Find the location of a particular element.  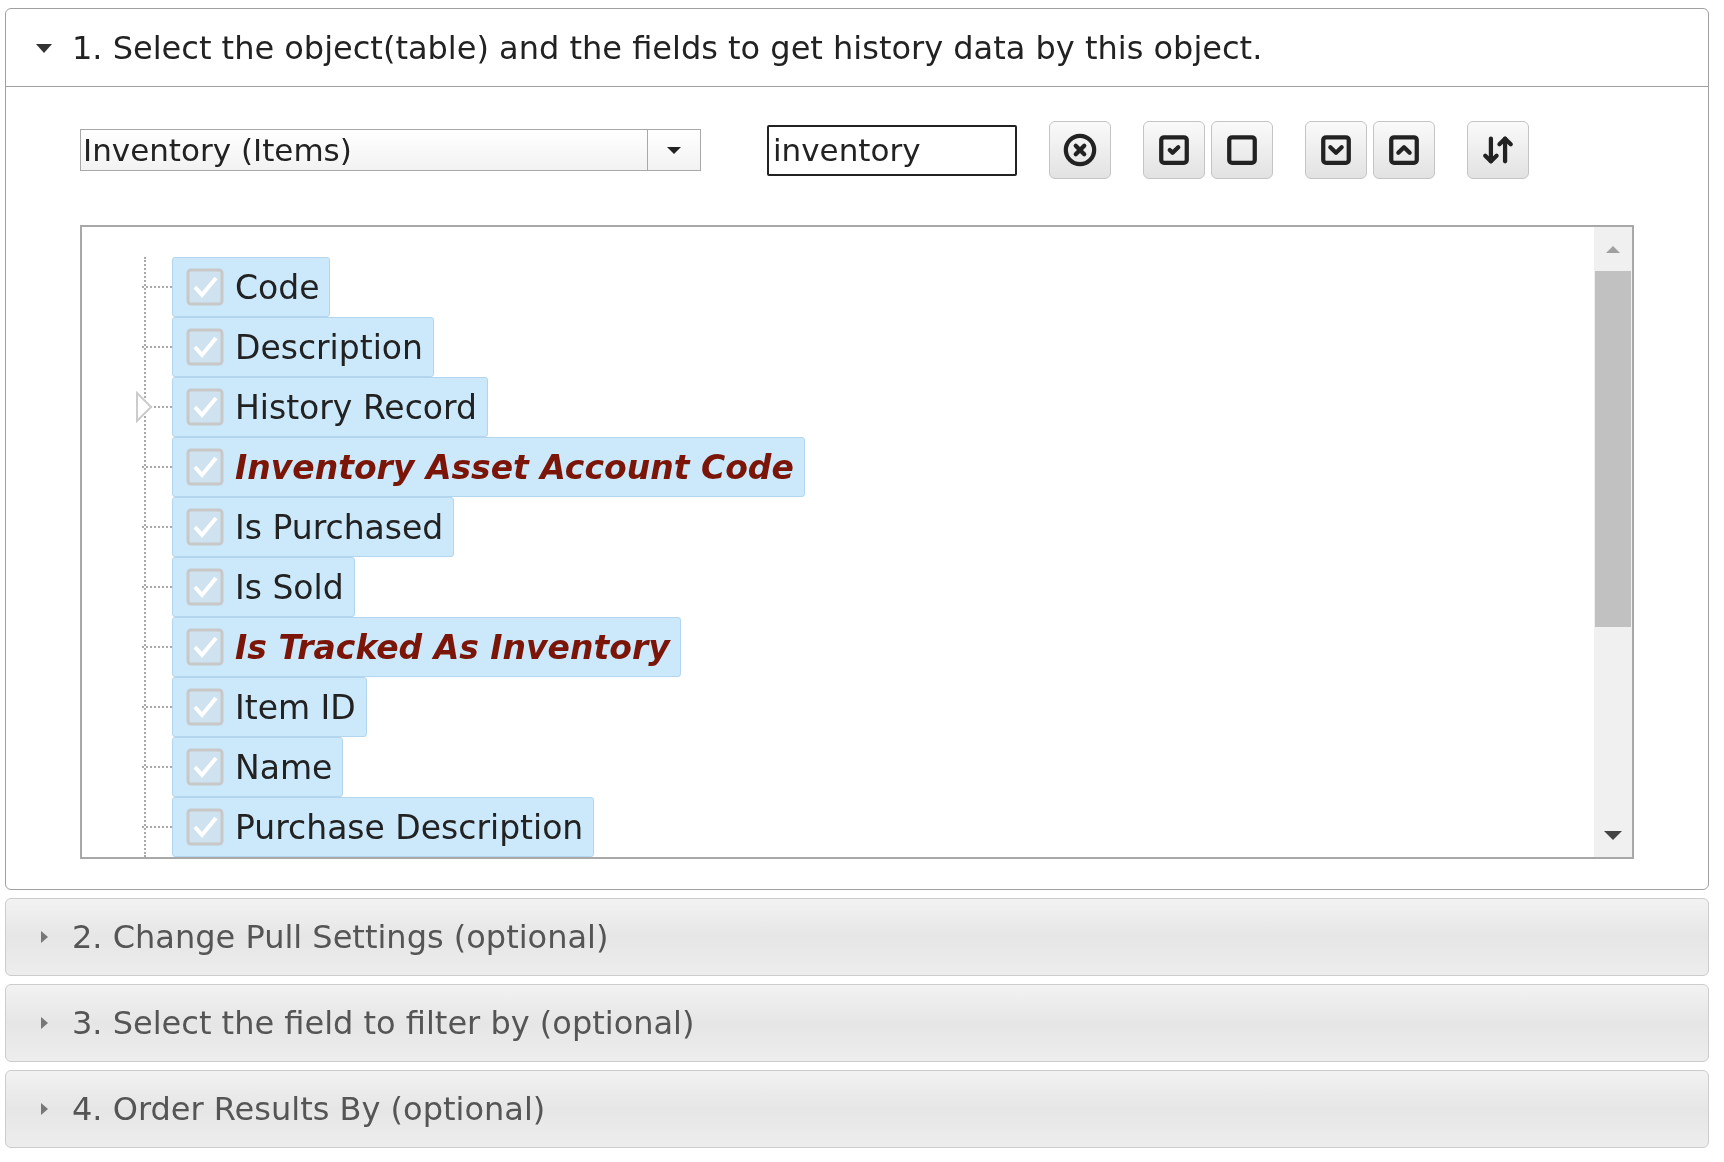

chevron-up-icon is located at coordinates (1404, 150).